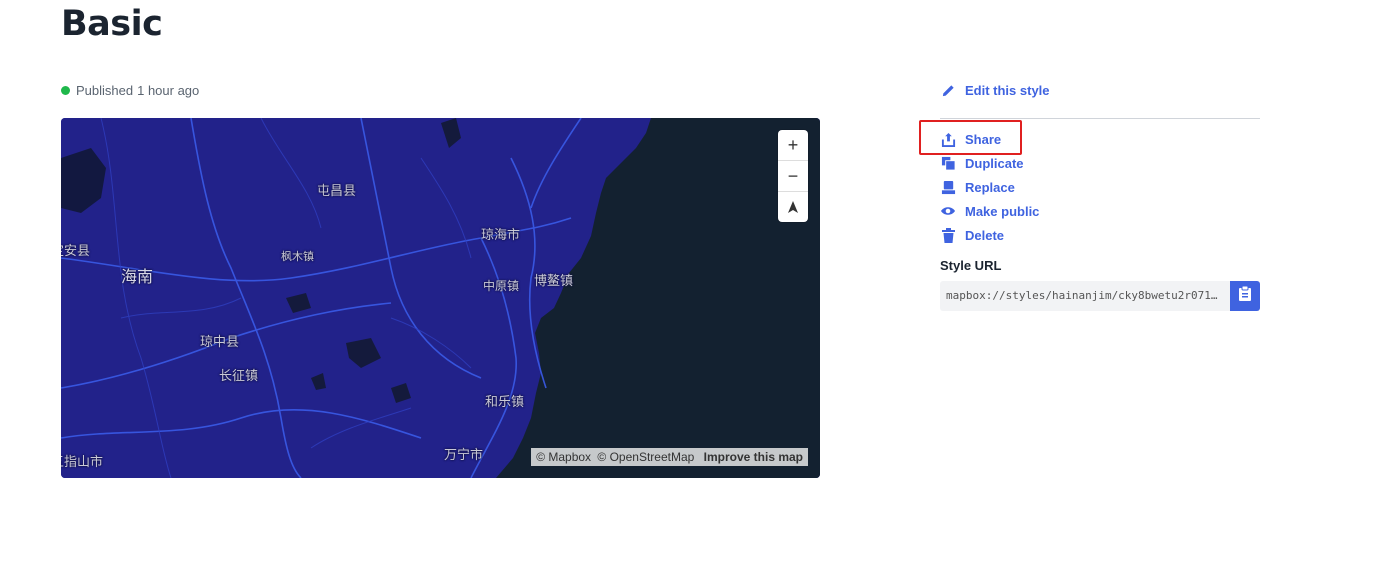 The image size is (1399, 582). Describe the element at coordinates (1100, 235) in the screenshot. I see `delete-button: Delete` at that location.